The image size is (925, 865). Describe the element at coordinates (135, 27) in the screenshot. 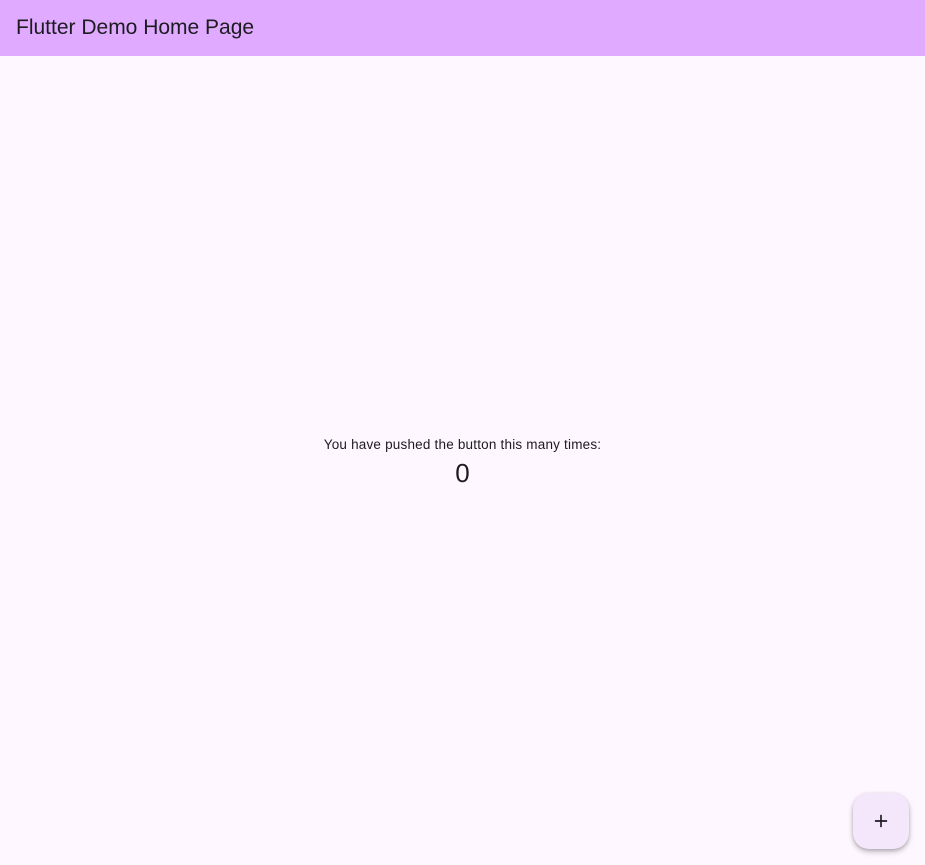

I see `page-title: Flutter Demo Home Page` at that location.